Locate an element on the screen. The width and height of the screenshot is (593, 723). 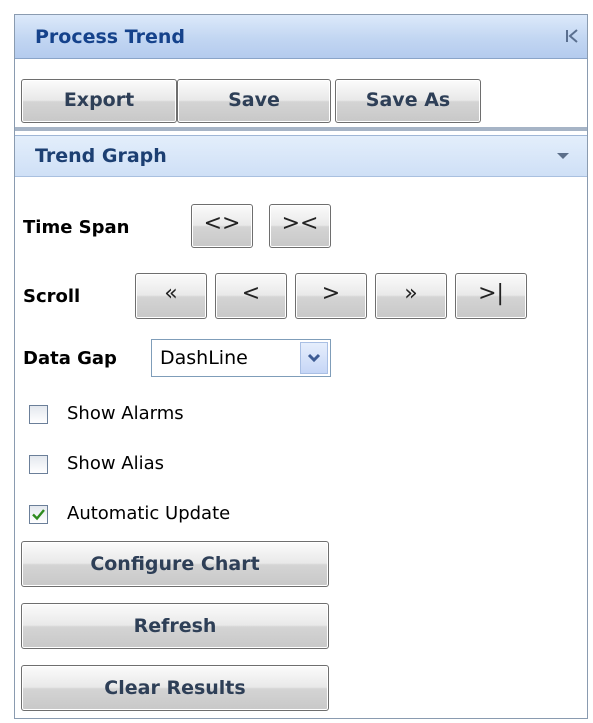
scroll-next-button: > is located at coordinates (331, 296).